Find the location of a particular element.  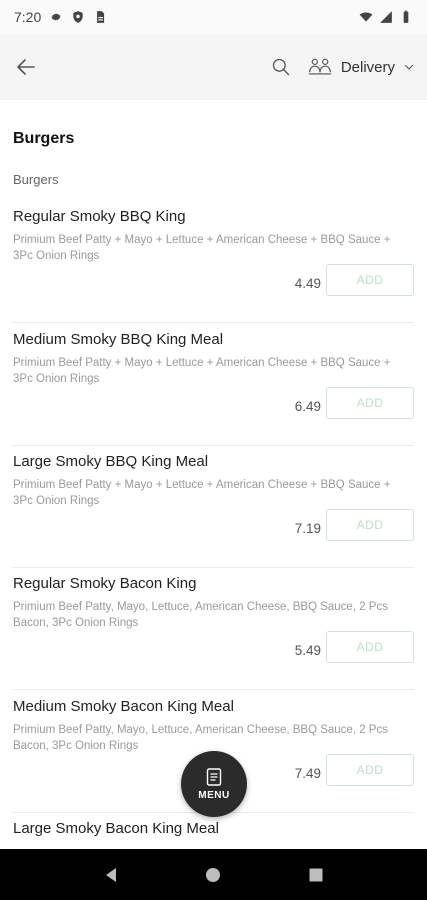

system-nav-bar is located at coordinates (213, 874).